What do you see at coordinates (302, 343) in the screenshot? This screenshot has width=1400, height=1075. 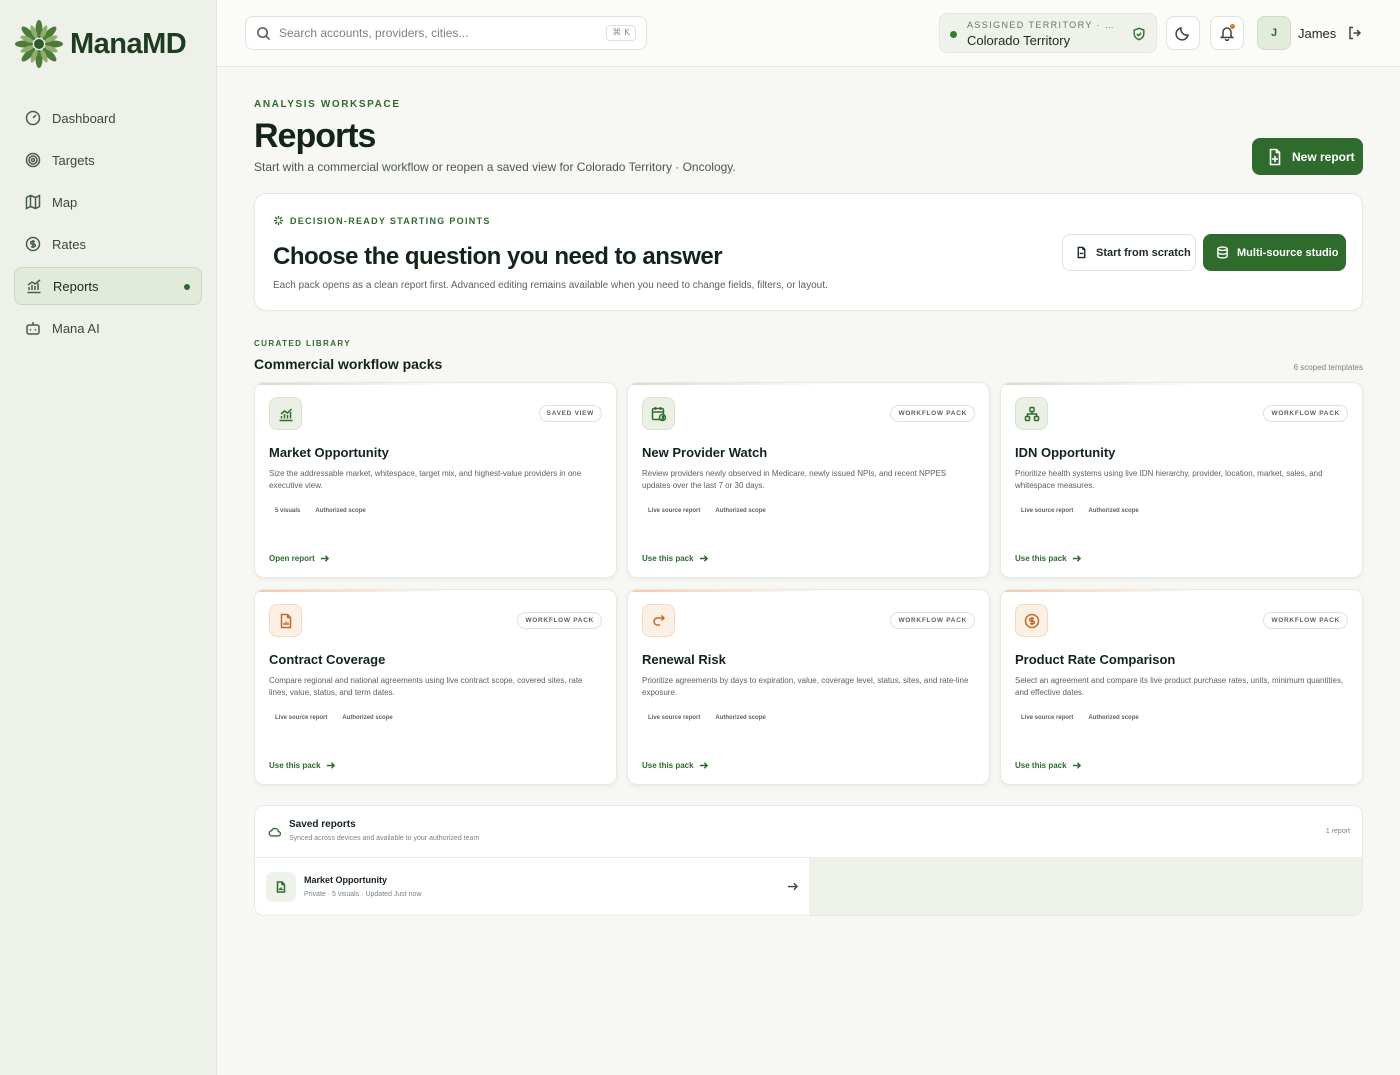 I see `library-eyebrow: CURATED LIBRARY` at bounding box center [302, 343].